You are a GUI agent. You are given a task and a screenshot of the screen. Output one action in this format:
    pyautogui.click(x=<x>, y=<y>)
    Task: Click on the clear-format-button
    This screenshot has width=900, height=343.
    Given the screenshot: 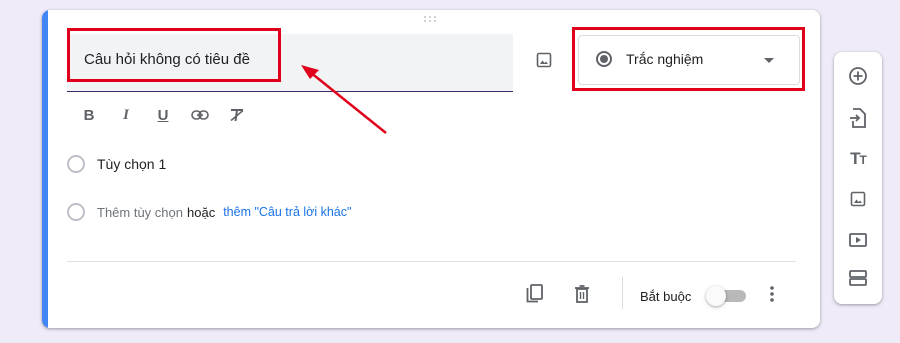 What is the action you would take?
    pyautogui.click(x=237, y=115)
    